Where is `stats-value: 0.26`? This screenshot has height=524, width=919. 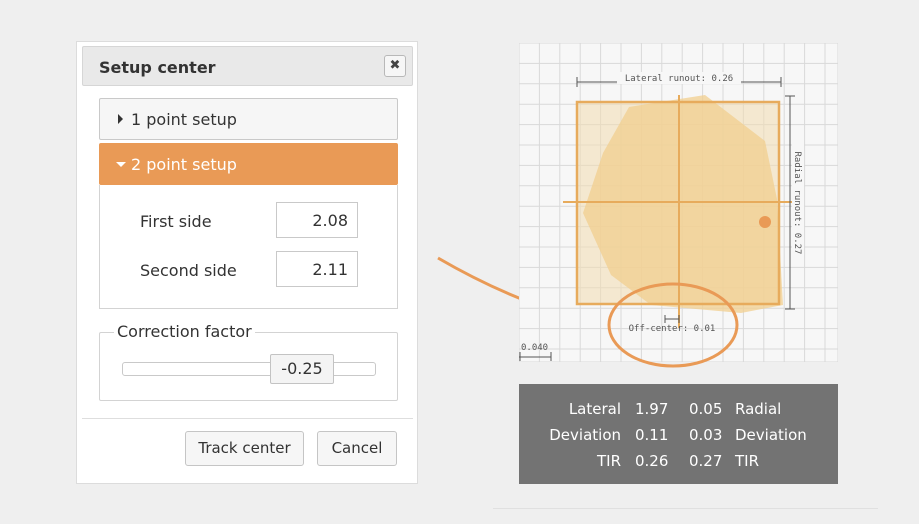
stats-value: 0.26 is located at coordinates (652, 461).